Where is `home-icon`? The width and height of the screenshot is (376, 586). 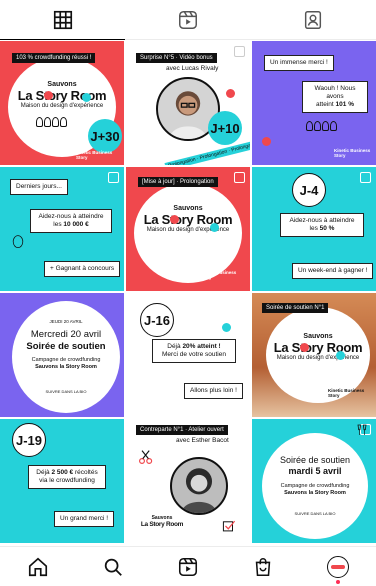 home-icon is located at coordinates (37, 566).